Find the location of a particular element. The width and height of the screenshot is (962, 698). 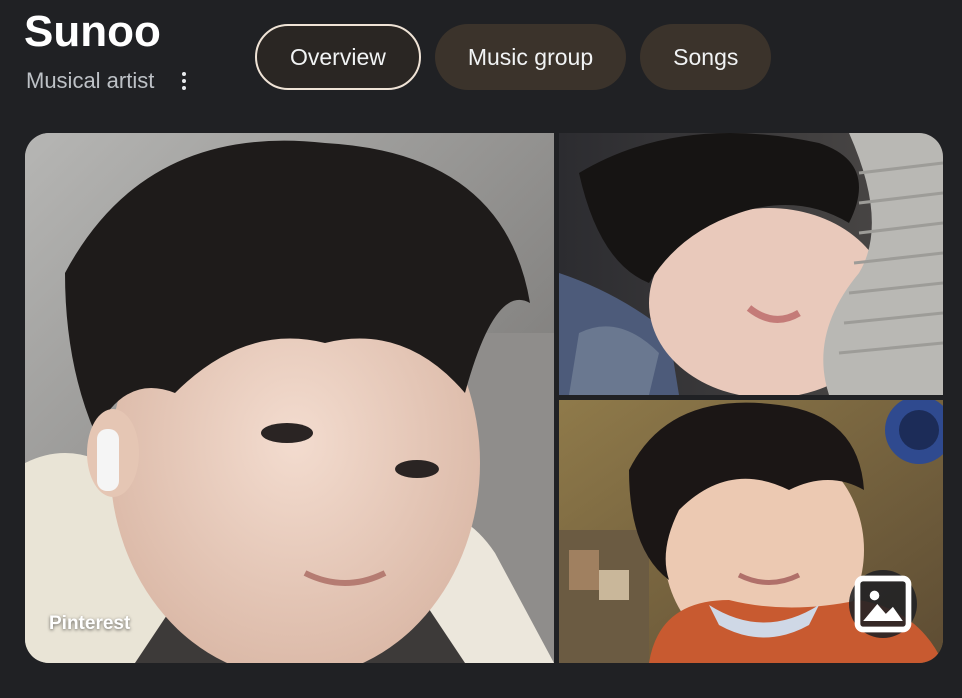

entity-subtitle: Musical artist is located at coordinates (90, 80).